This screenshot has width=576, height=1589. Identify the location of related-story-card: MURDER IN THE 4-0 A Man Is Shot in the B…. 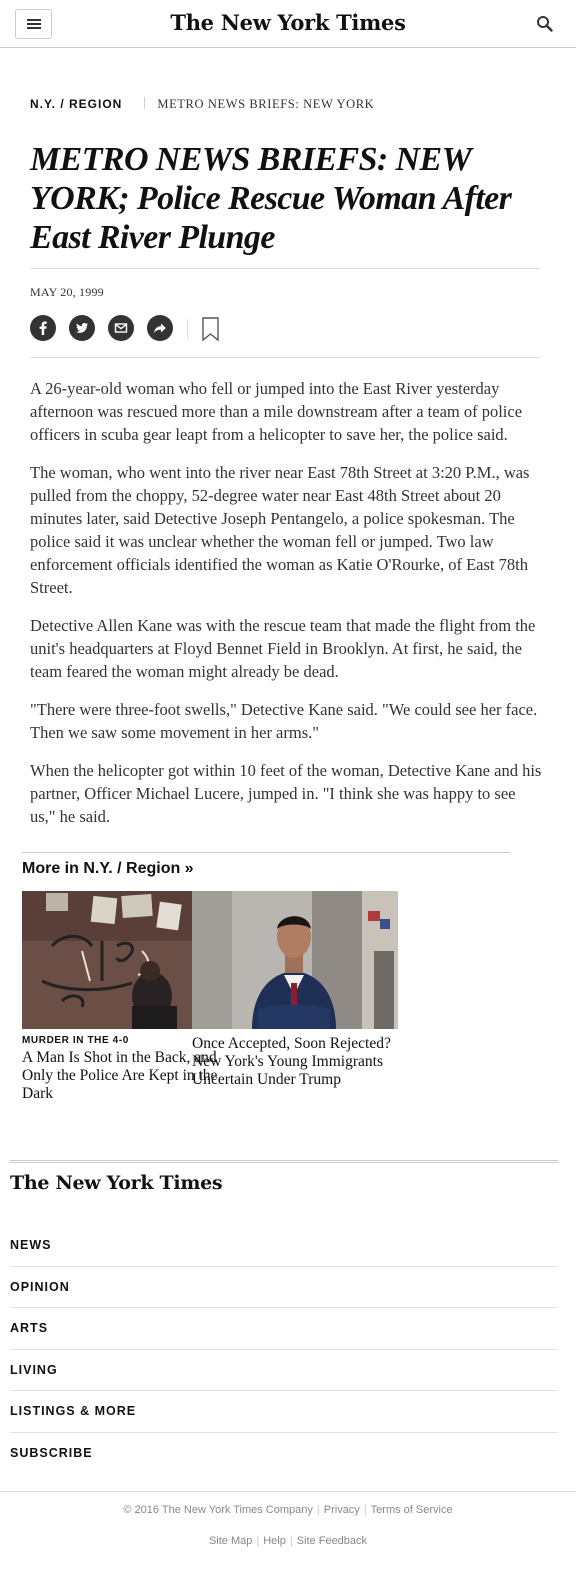
(119, 997).